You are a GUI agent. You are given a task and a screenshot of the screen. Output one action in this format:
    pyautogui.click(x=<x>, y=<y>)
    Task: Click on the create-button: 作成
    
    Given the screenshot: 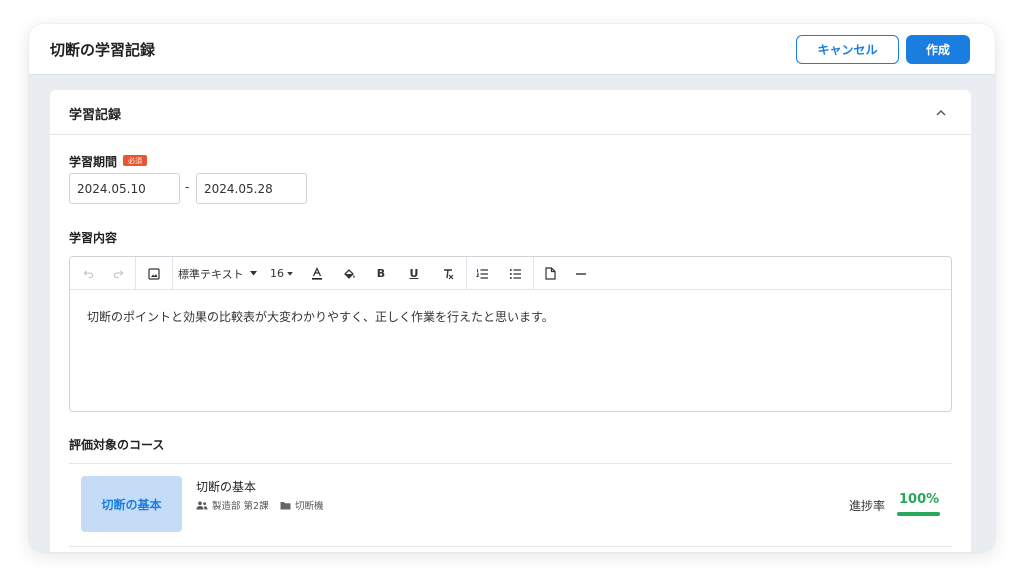 What is the action you would take?
    pyautogui.click(x=938, y=49)
    